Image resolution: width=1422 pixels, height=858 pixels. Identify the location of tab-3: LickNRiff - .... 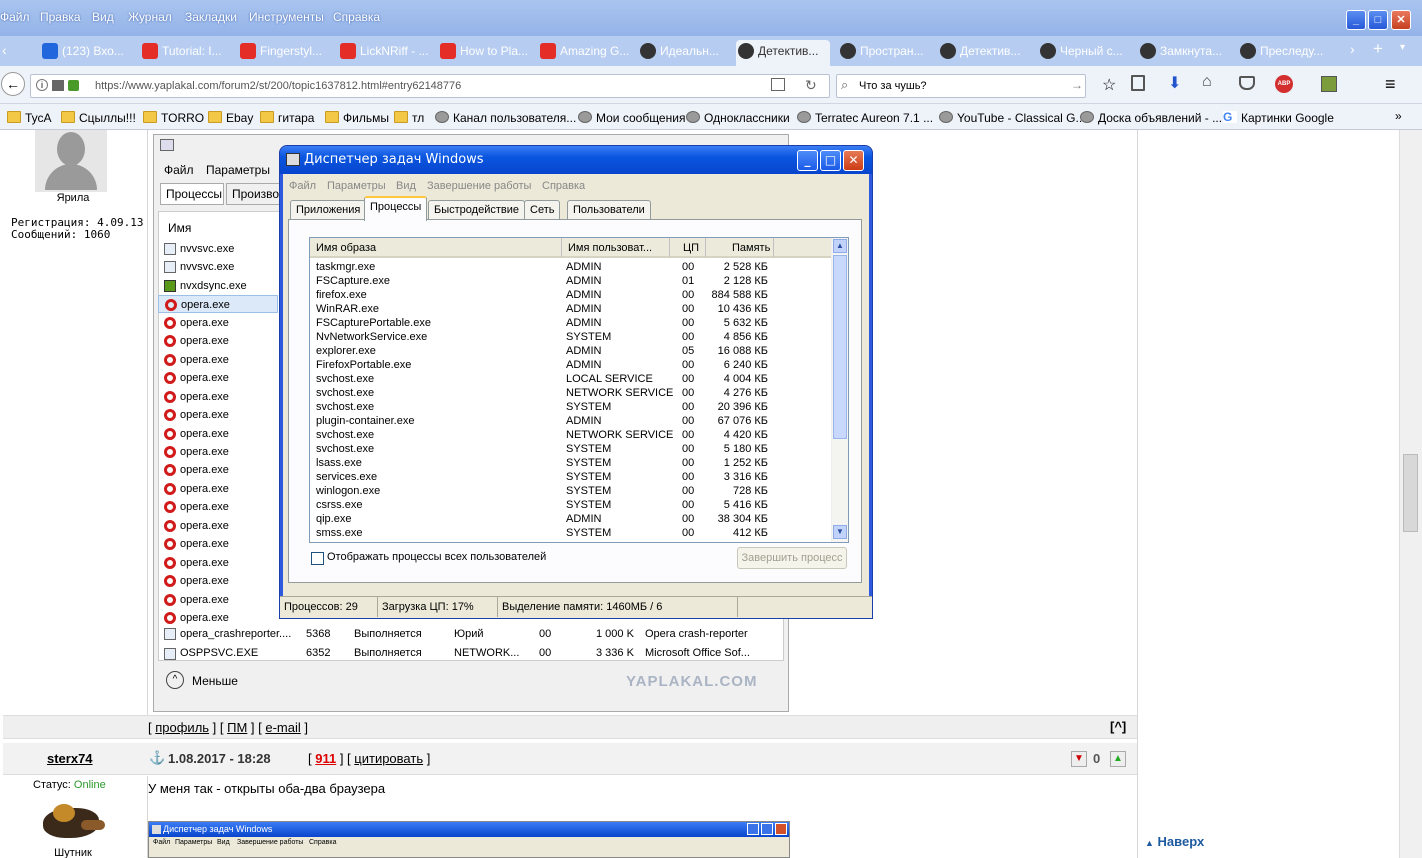
(384, 53).